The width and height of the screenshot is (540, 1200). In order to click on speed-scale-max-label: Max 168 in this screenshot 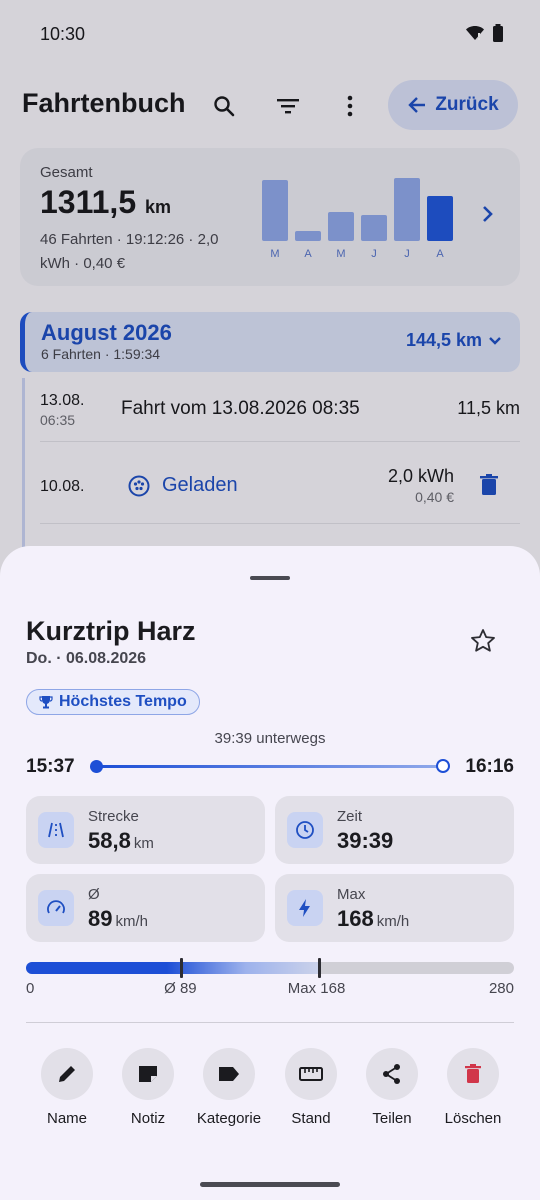, I will do `click(316, 988)`.